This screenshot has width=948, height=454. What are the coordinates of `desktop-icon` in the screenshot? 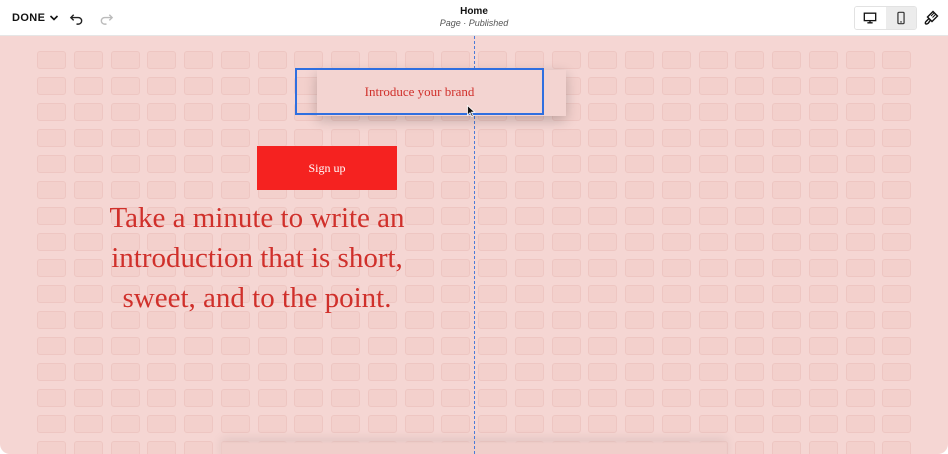 It's located at (870, 18).